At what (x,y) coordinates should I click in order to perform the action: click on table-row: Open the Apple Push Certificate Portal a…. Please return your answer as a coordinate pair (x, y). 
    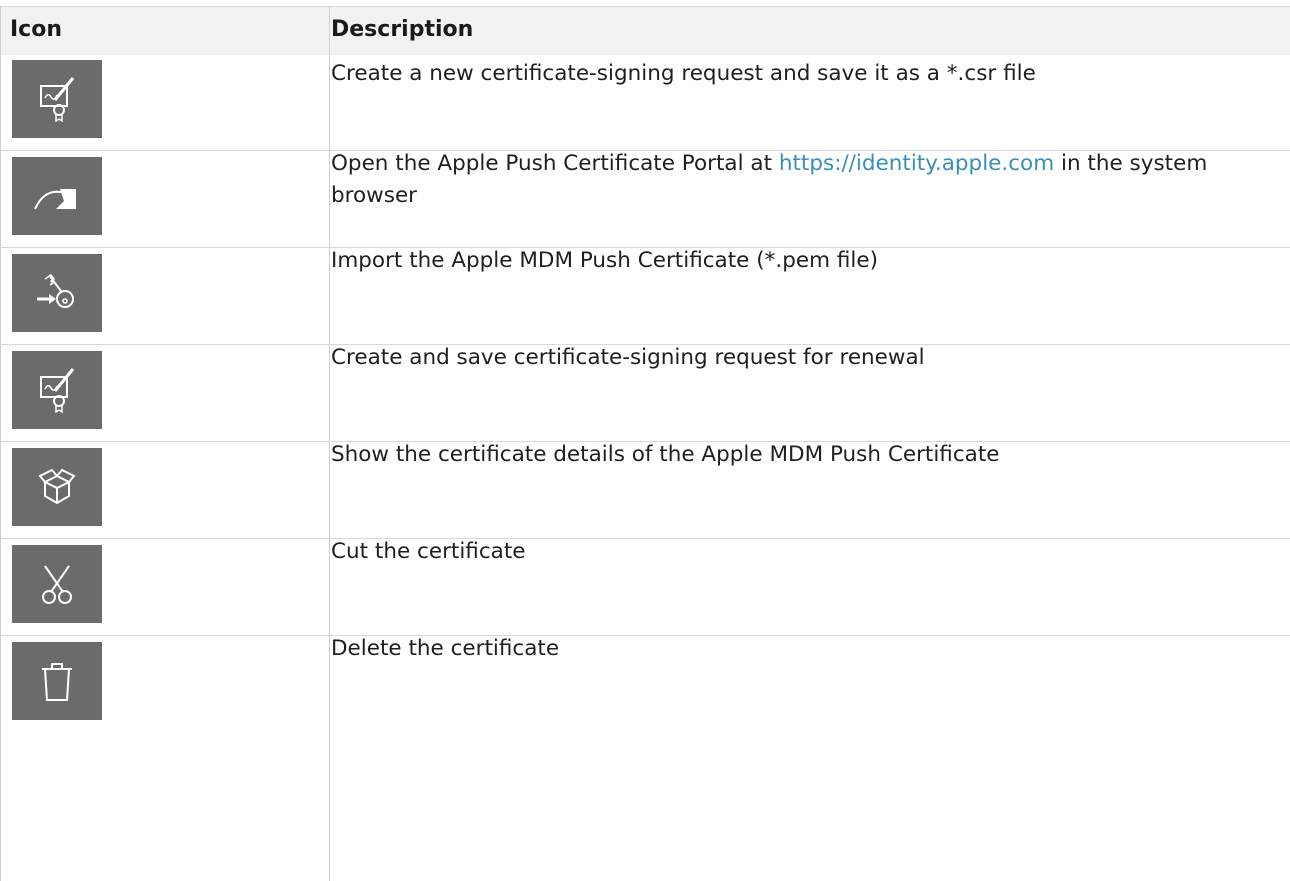
    Looking at the image, I should click on (645, 195).